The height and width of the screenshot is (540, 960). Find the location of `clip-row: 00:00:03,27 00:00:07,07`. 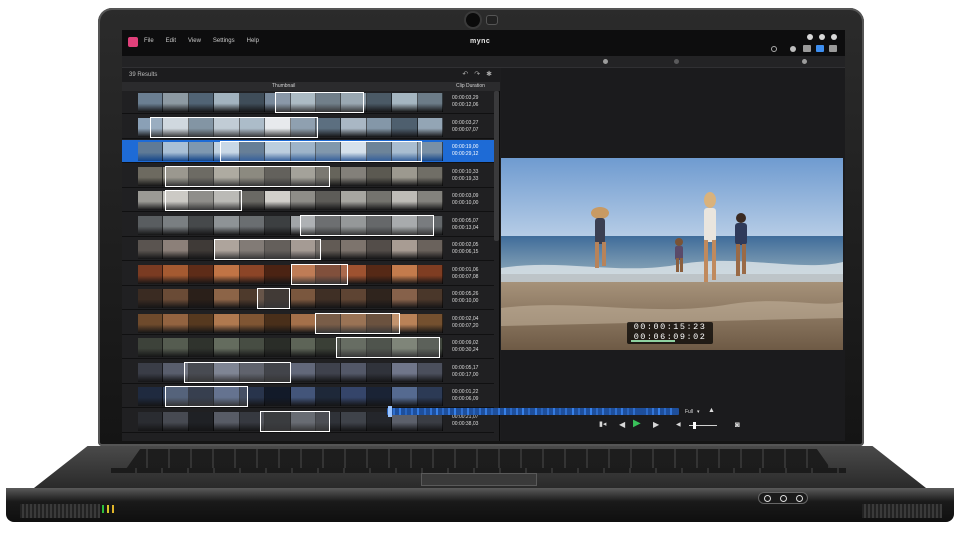

clip-row: 00:00:03,27 00:00:07,07 is located at coordinates (308, 127).